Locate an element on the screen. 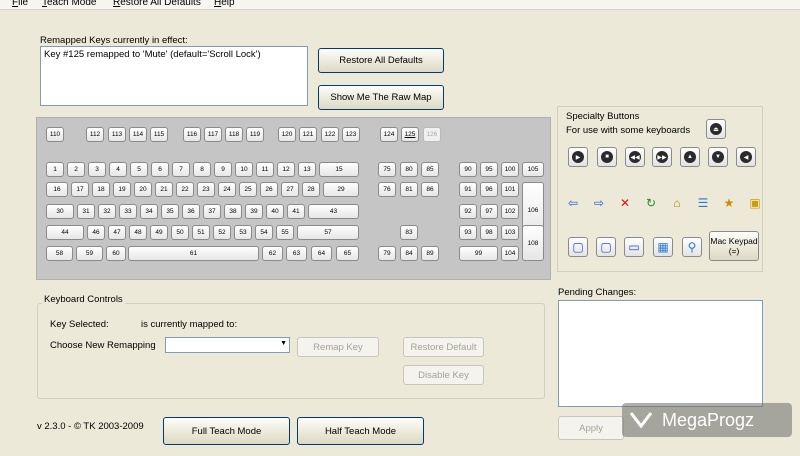 The height and width of the screenshot is (456, 800). key-97: 97 is located at coordinates (489, 211).